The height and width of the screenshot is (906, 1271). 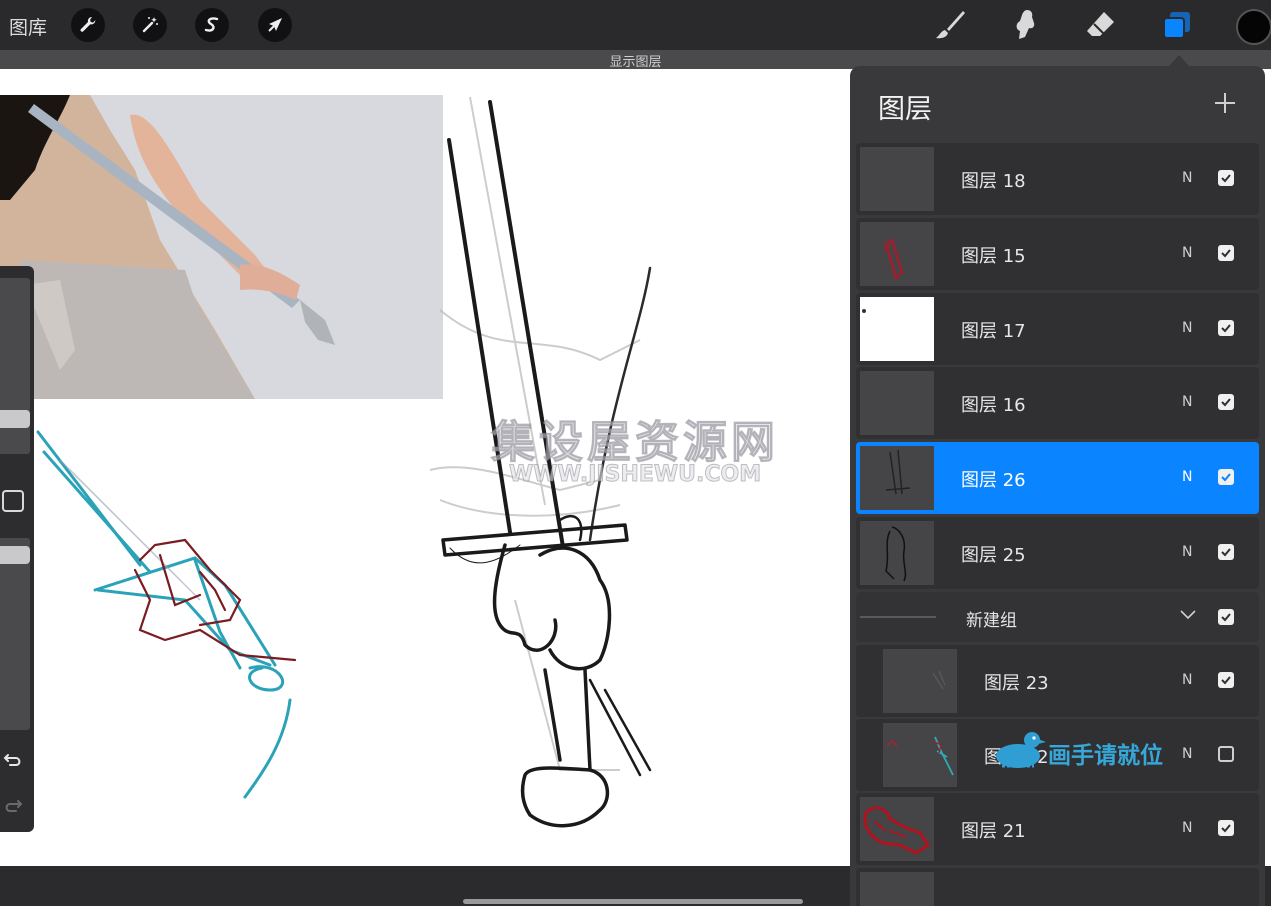 I want to click on group-divider, so click(x=898, y=617).